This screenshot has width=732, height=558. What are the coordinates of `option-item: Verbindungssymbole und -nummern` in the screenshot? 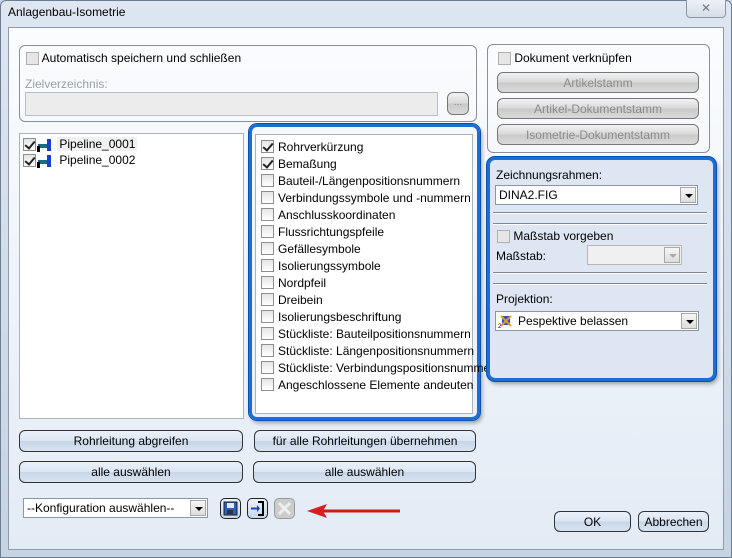 It's located at (366, 198).